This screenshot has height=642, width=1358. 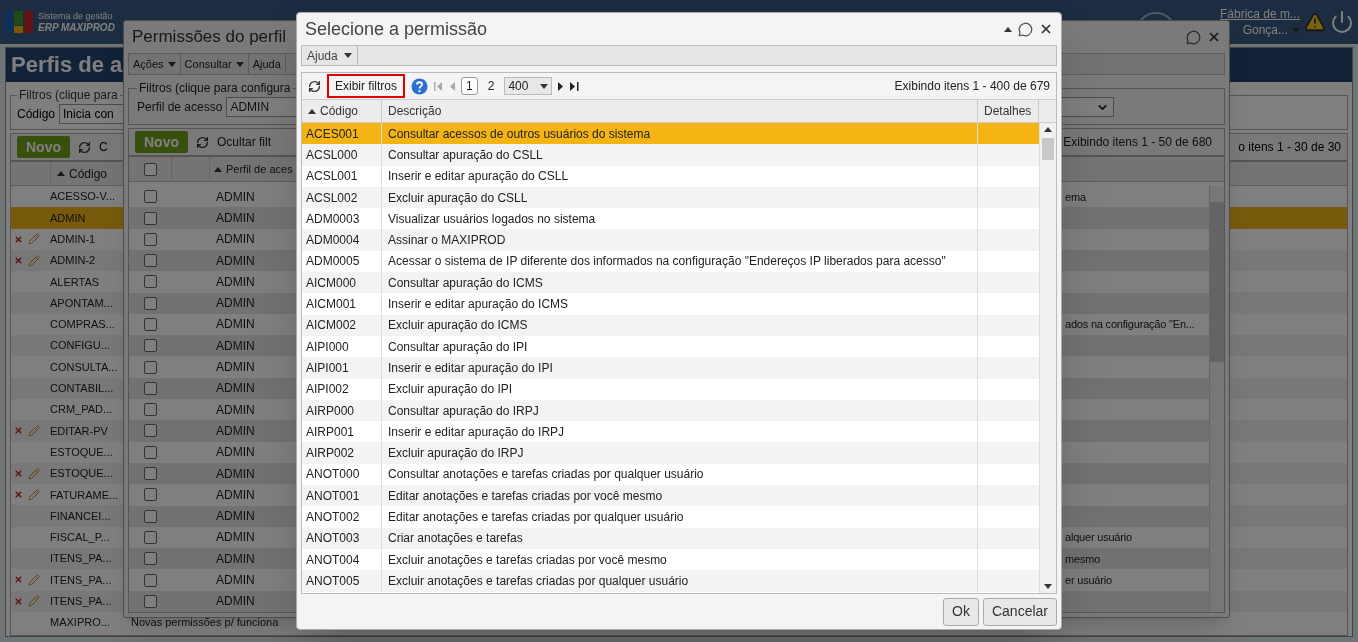 I want to click on select-all-checkbox, so click(x=150, y=169).